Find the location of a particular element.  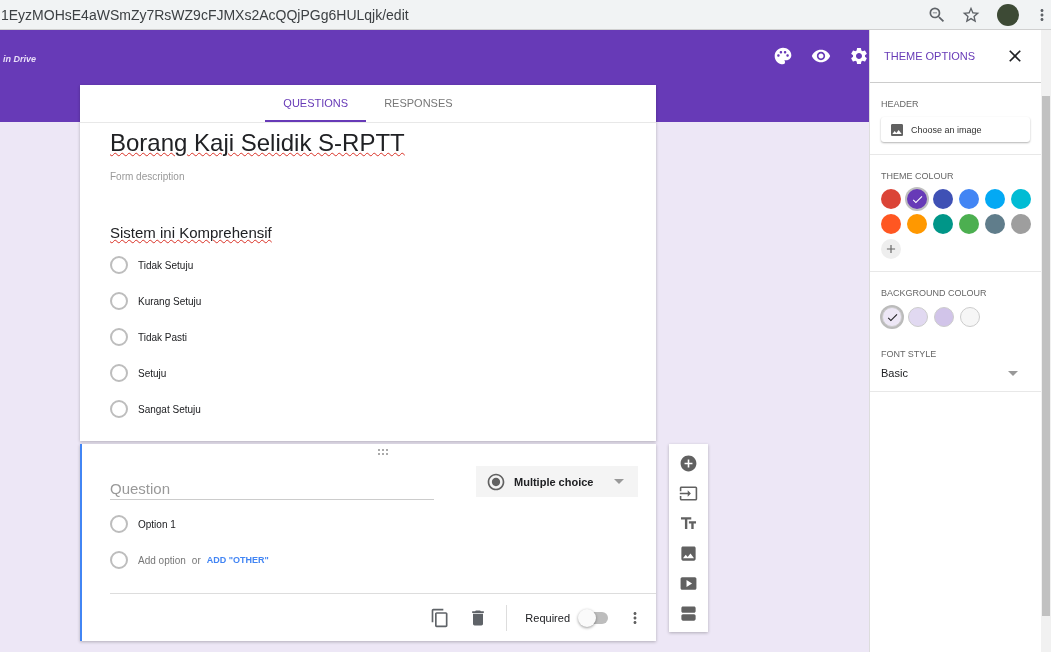

drag-handle-icon is located at coordinates (383, 452).